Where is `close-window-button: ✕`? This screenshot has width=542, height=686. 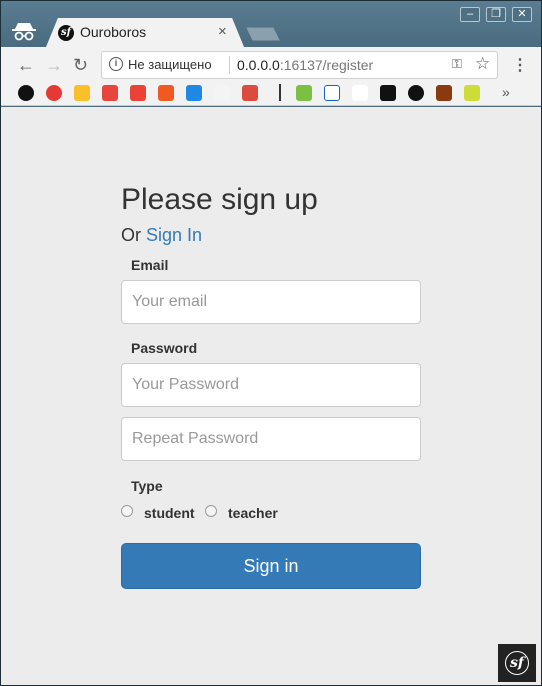 close-window-button: ✕ is located at coordinates (522, 14).